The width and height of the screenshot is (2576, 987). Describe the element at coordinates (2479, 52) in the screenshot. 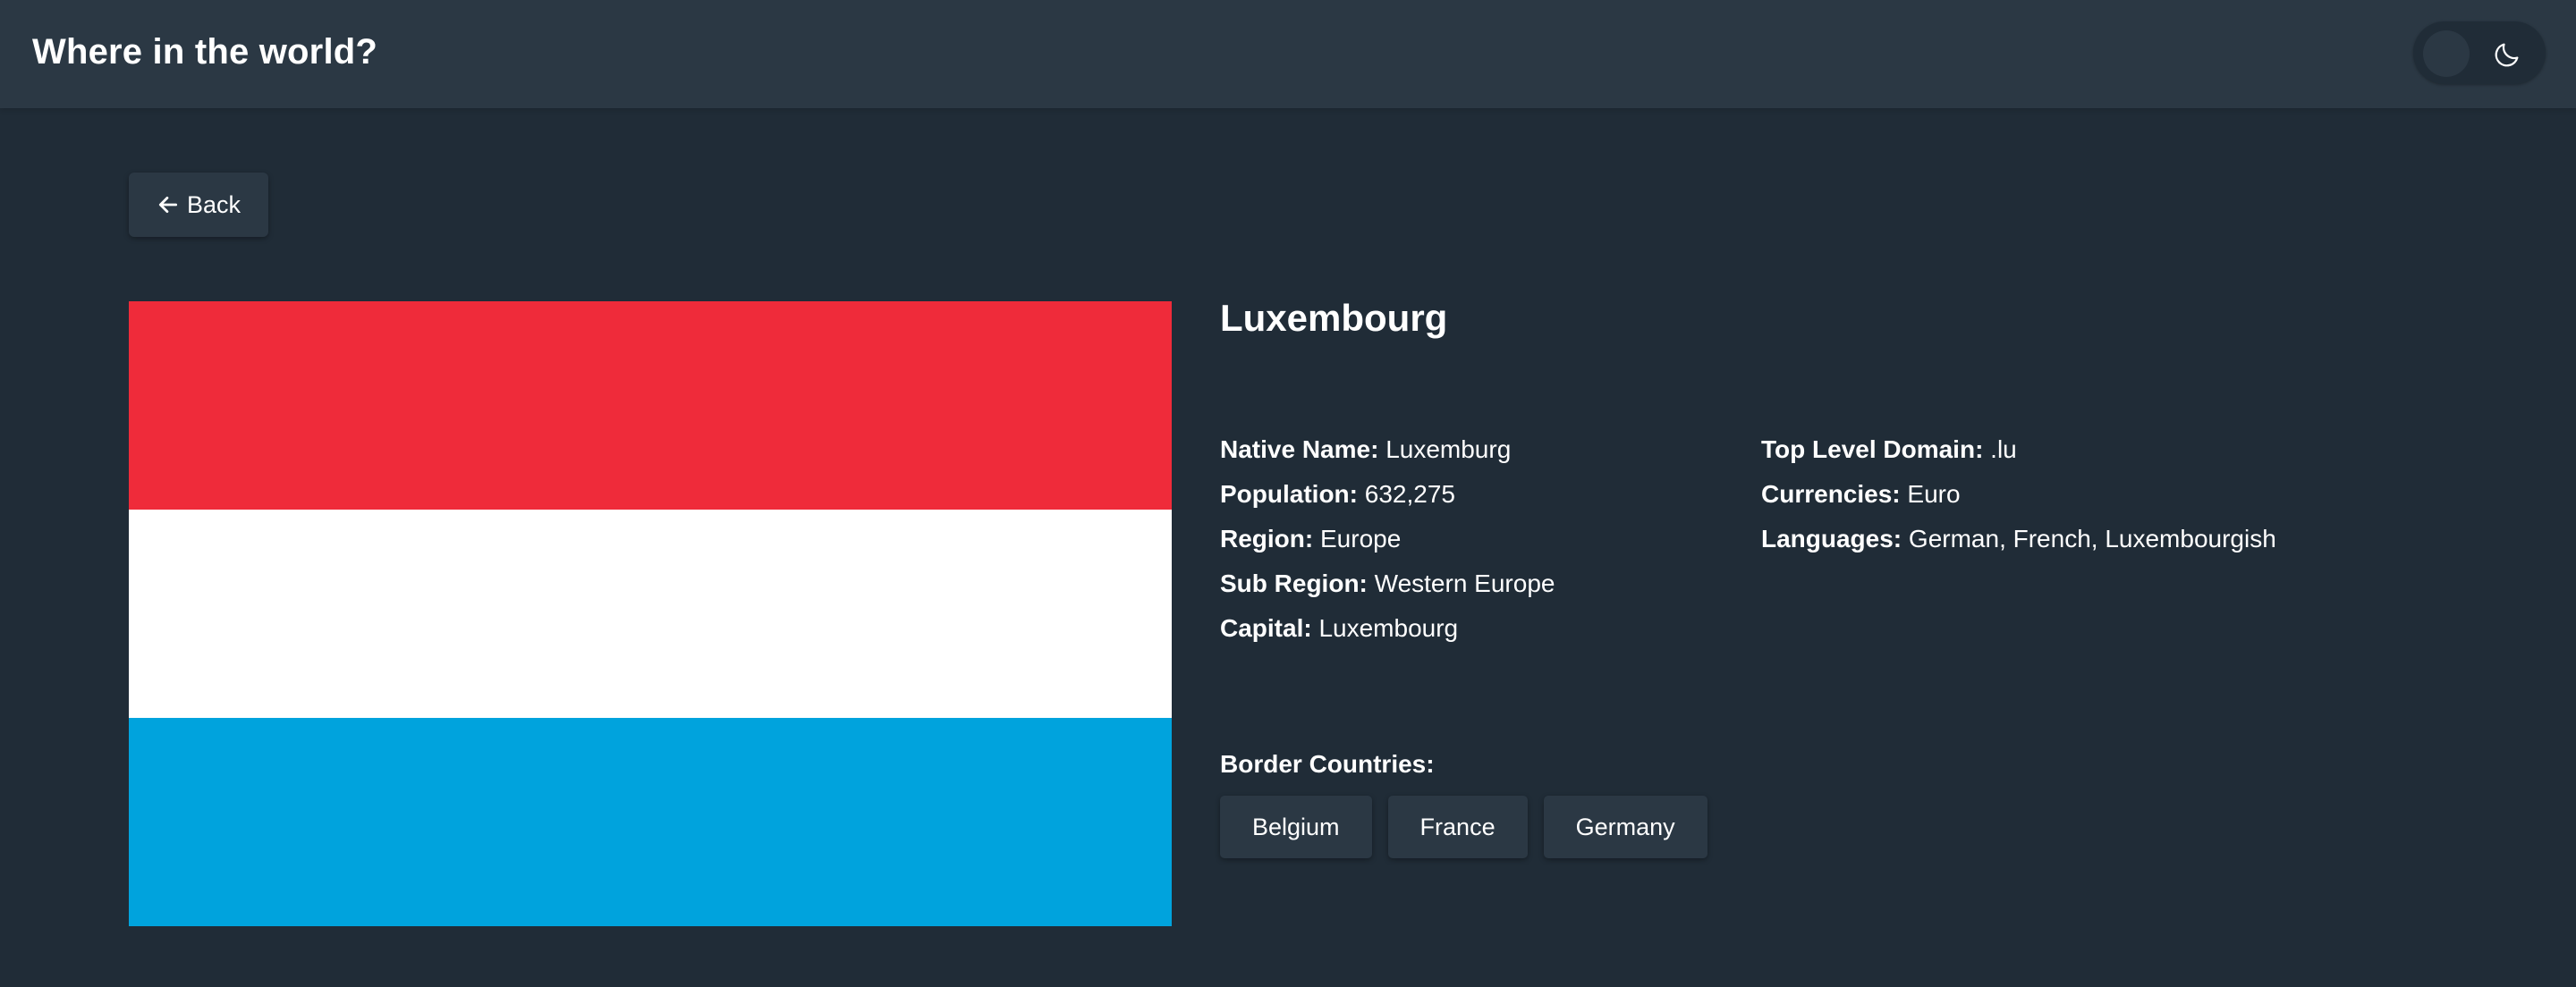

I see `theme-toggle` at that location.